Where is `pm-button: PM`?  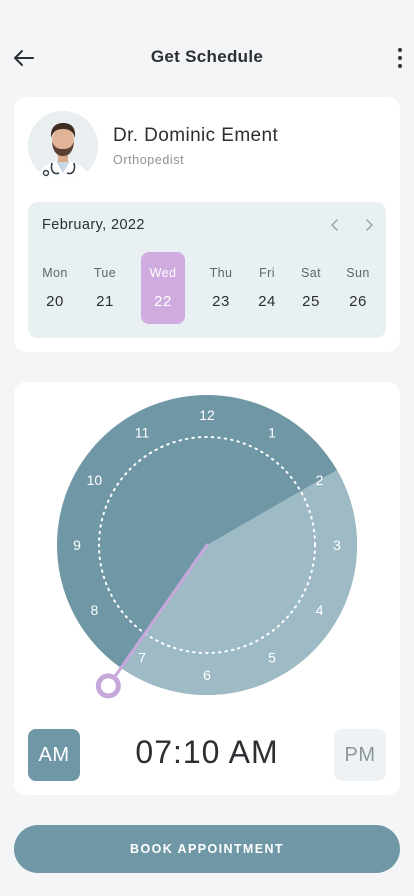
pm-button: PM is located at coordinates (360, 755).